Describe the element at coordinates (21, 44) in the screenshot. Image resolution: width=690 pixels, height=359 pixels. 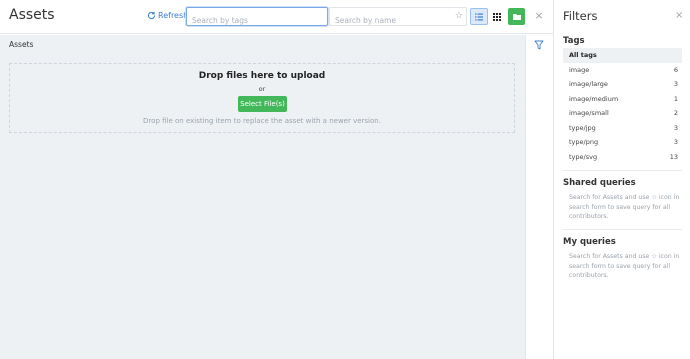
I see `breadcrumb: Assets` at that location.